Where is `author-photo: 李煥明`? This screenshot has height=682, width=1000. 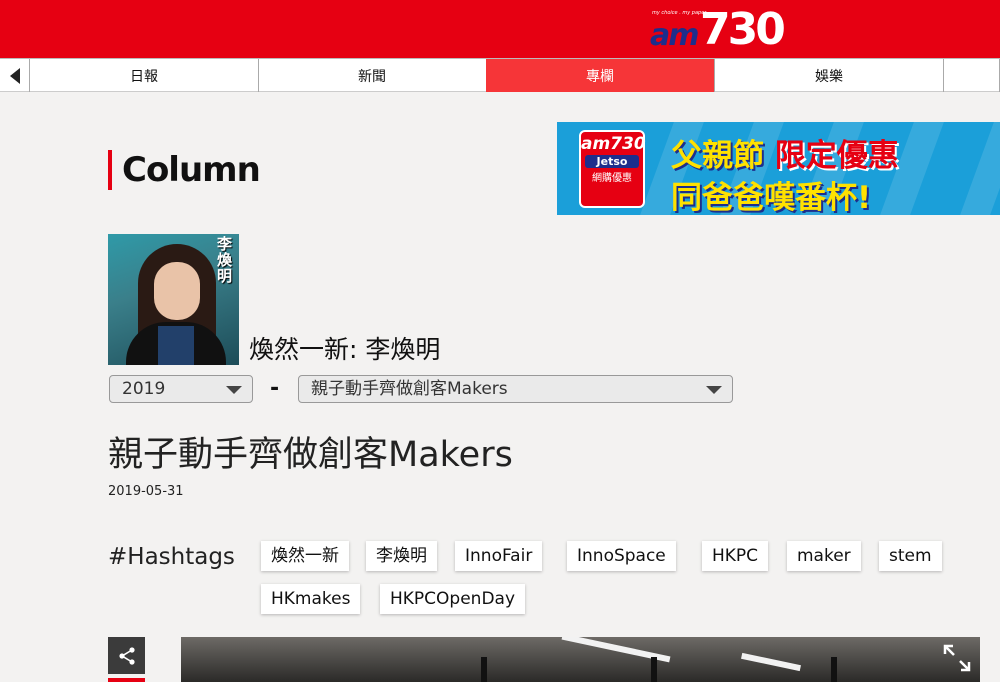 author-photo: 李煥明 is located at coordinates (173, 299).